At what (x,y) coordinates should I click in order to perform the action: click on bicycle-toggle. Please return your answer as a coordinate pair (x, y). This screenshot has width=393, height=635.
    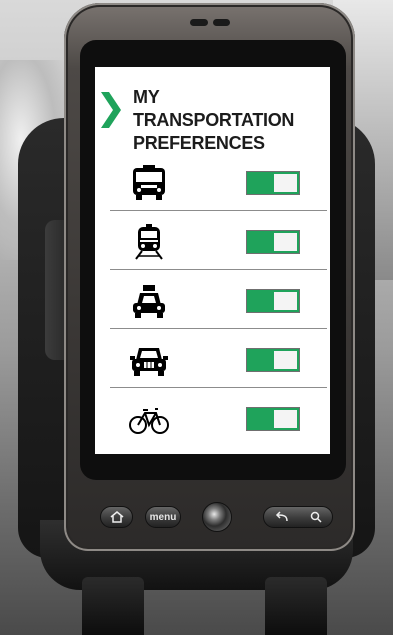
    Looking at the image, I should click on (273, 419).